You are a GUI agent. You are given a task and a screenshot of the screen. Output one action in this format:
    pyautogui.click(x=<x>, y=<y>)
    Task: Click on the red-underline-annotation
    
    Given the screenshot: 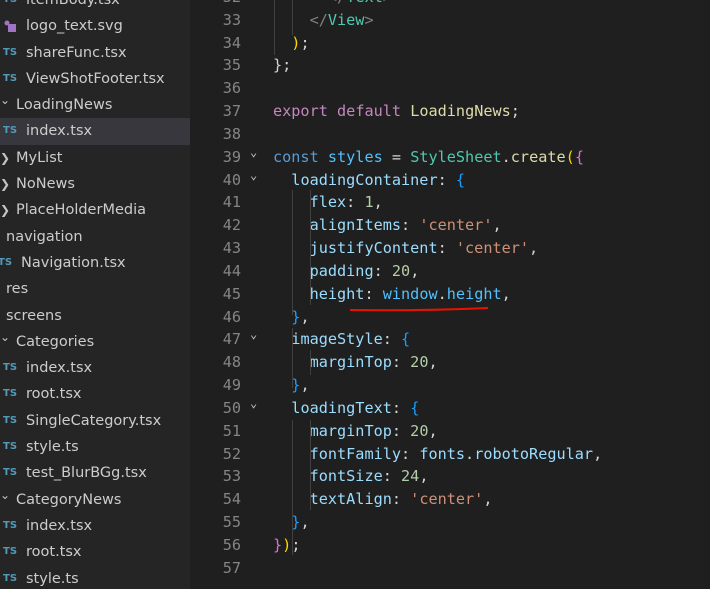 What is the action you would take?
    pyautogui.click(x=419, y=309)
    